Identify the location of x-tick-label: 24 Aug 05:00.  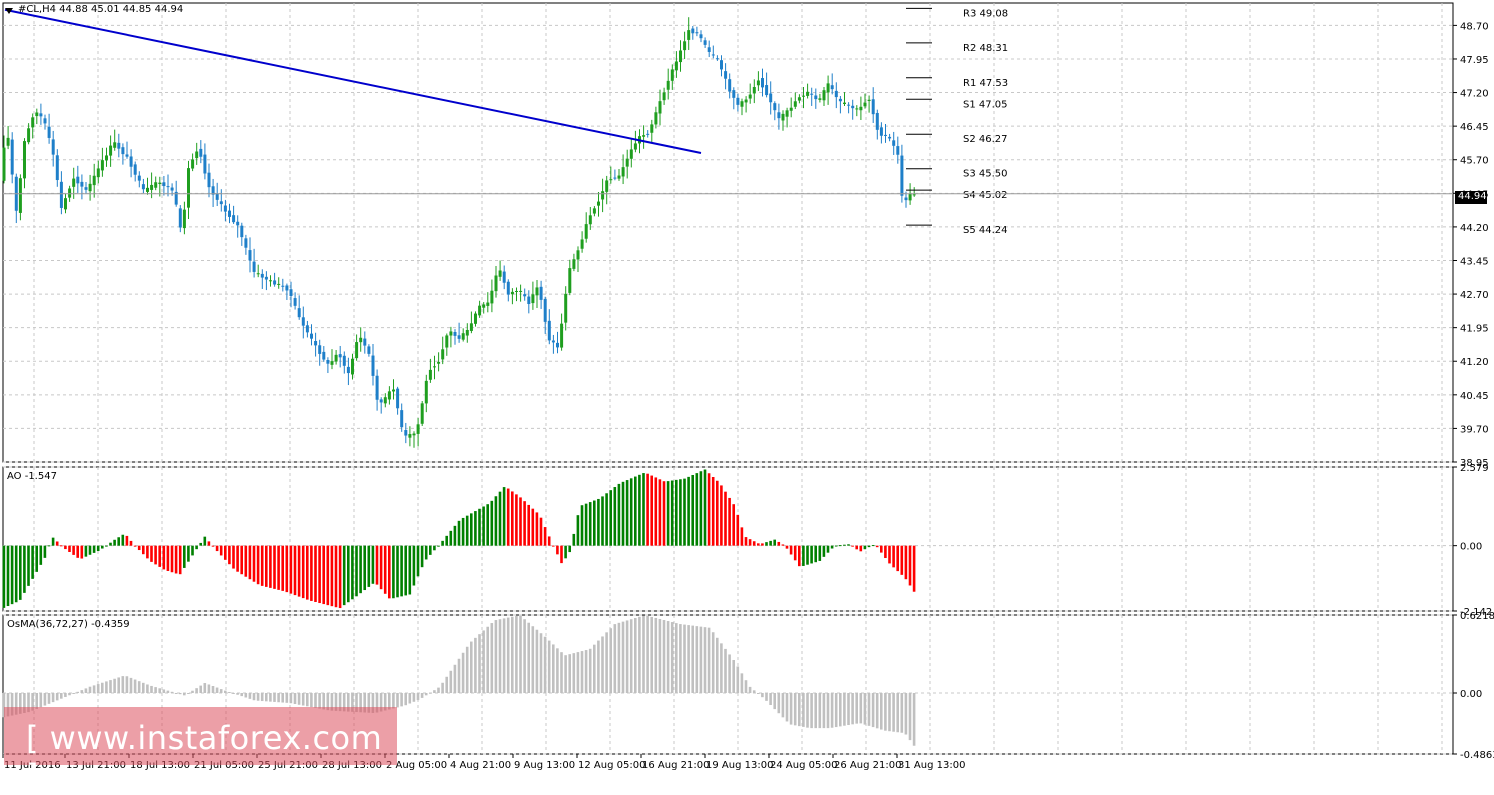
(803, 765).